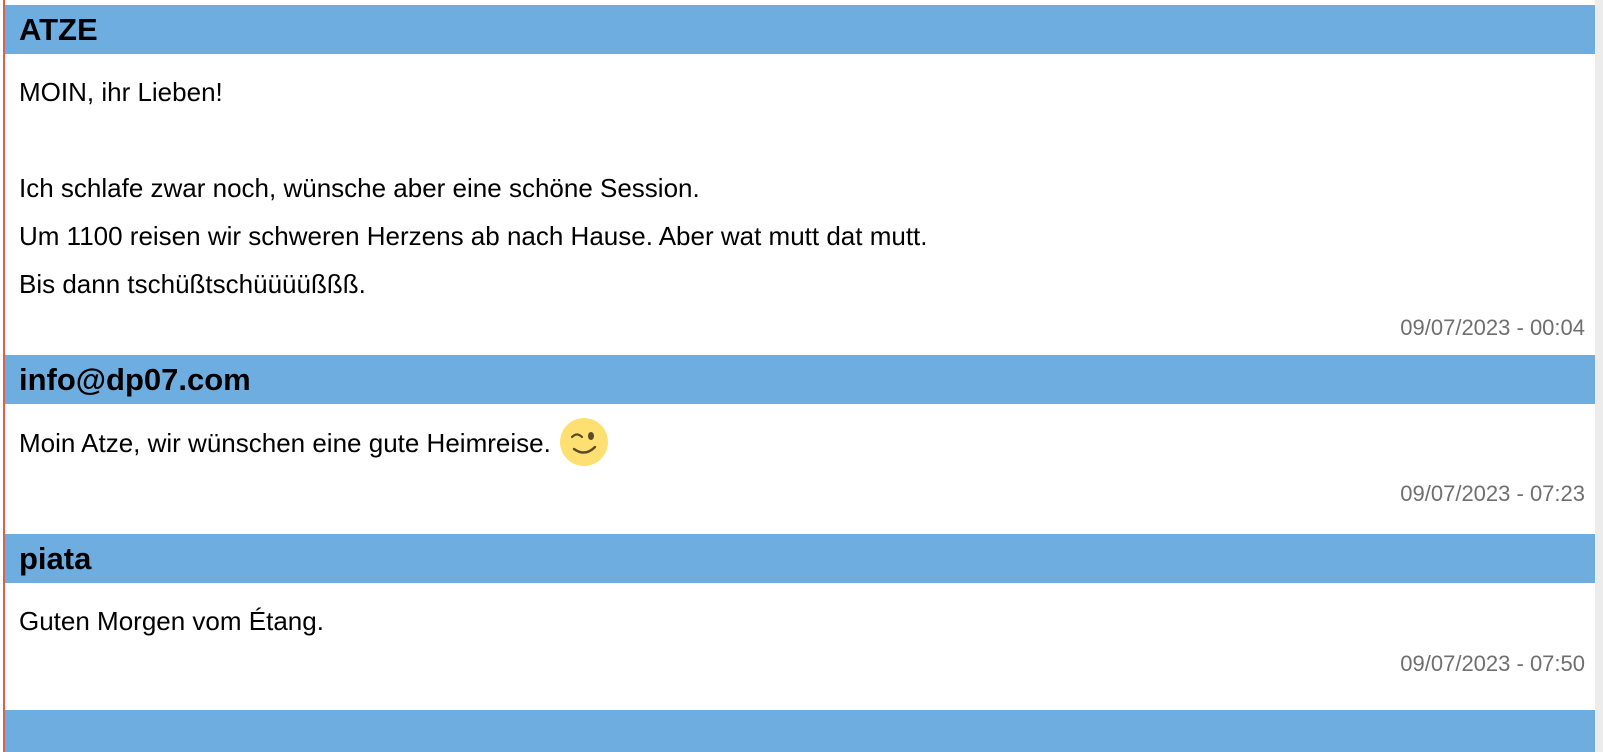 This screenshot has height=752, width=1603. I want to click on post-author: ATZE, so click(802, 29).